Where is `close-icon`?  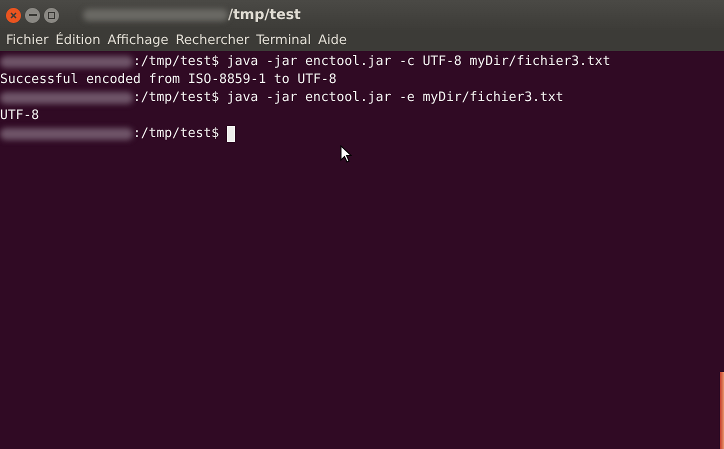 close-icon is located at coordinates (13, 15).